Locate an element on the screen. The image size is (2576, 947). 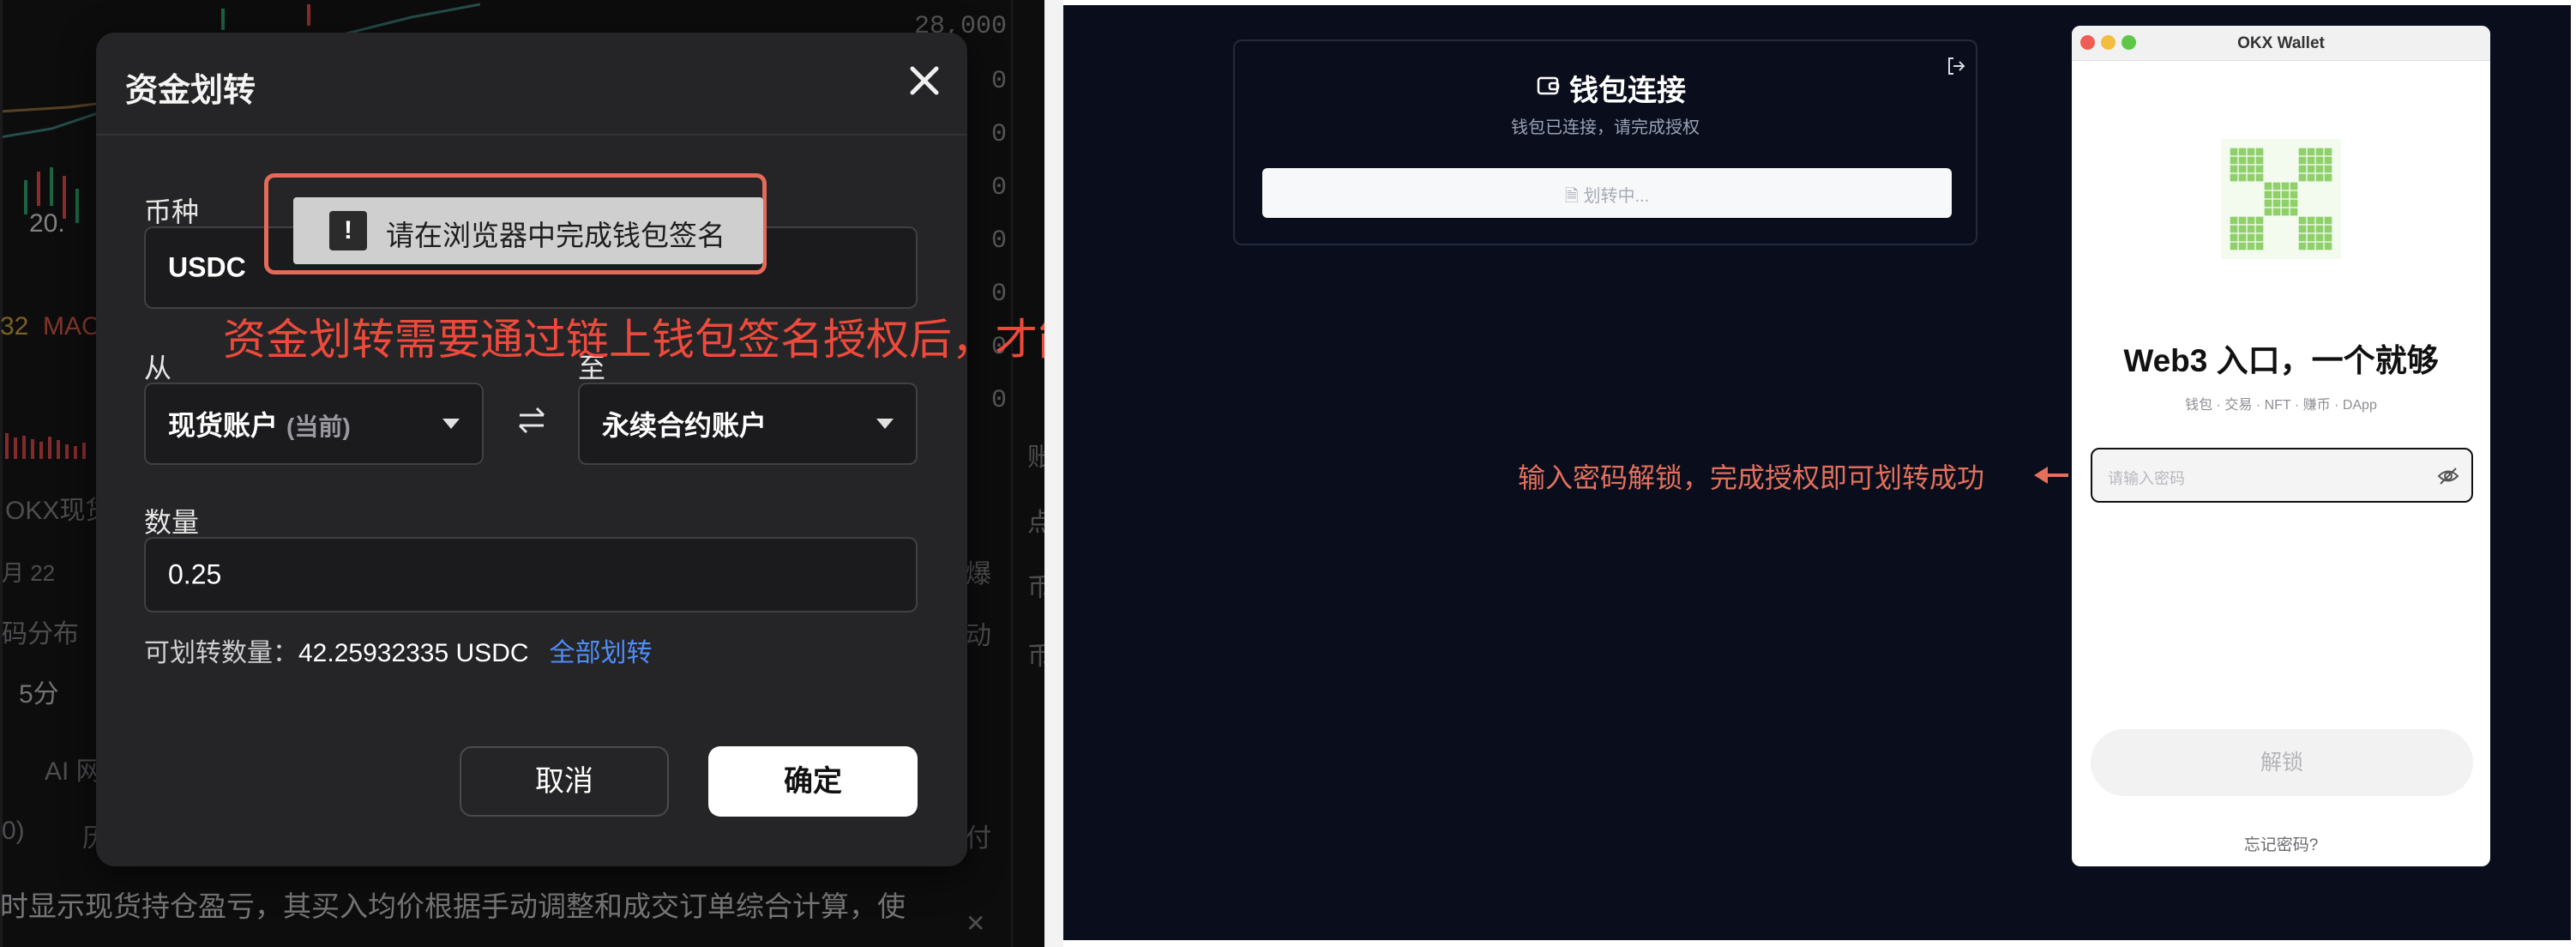
available-amount: 可划转数量：42.25932335 USDC 全部划转 is located at coordinates (398, 650).